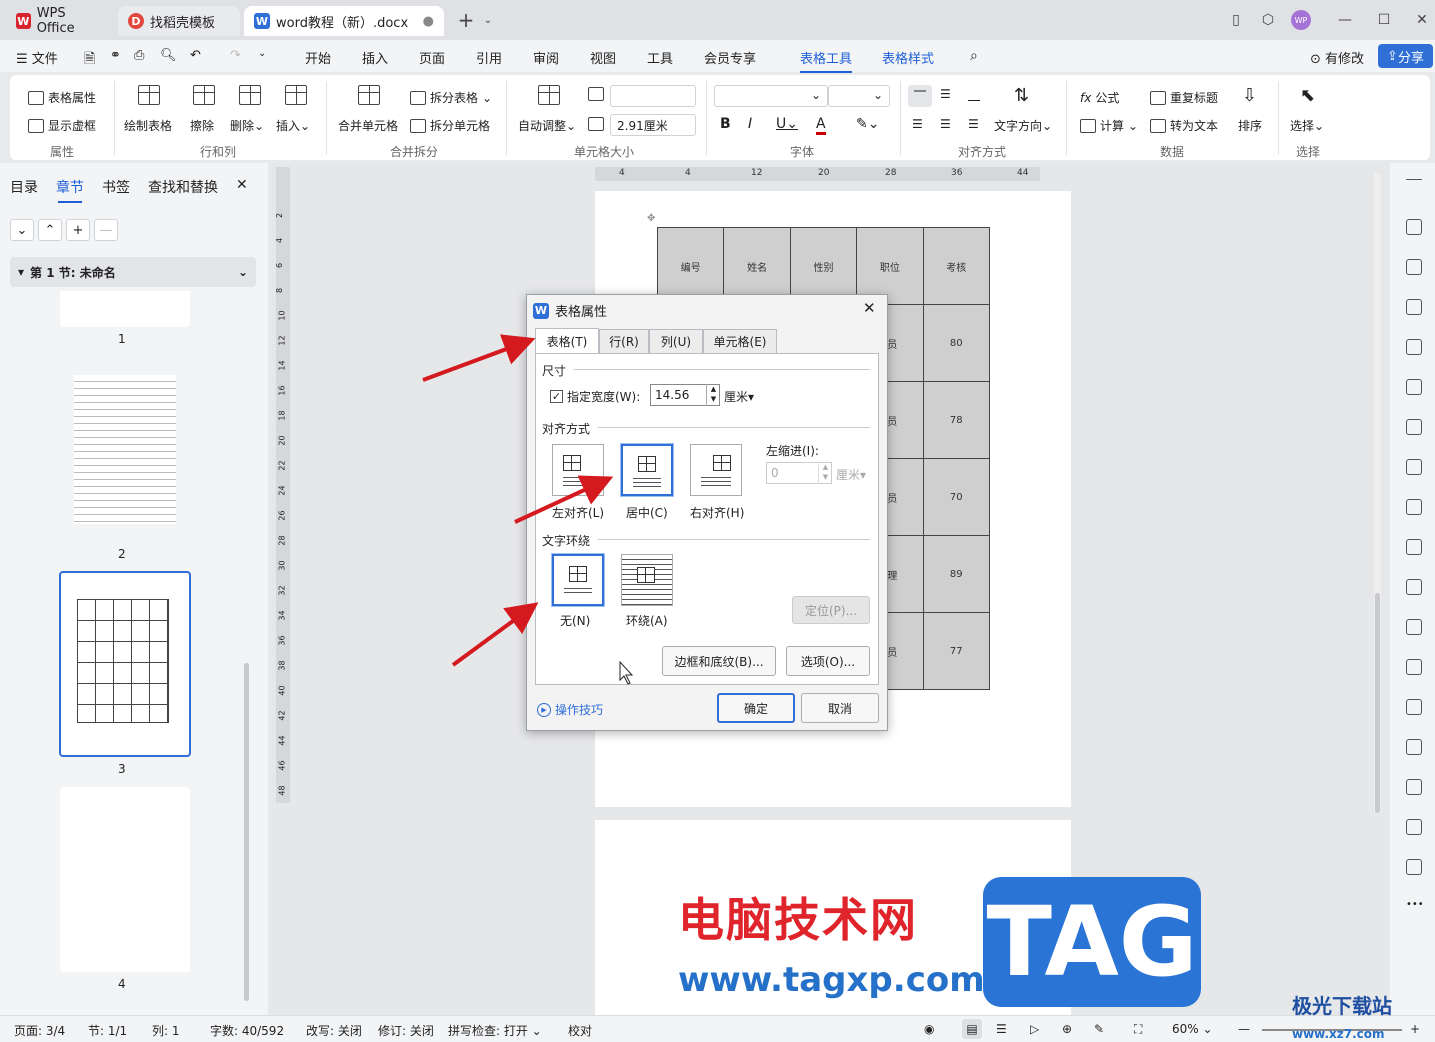 This screenshot has width=1435, height=1042. What do you see at coordinates (1414, 387) in the screenshot?
I see `magic-icon` at bounding box center [1414, 387].